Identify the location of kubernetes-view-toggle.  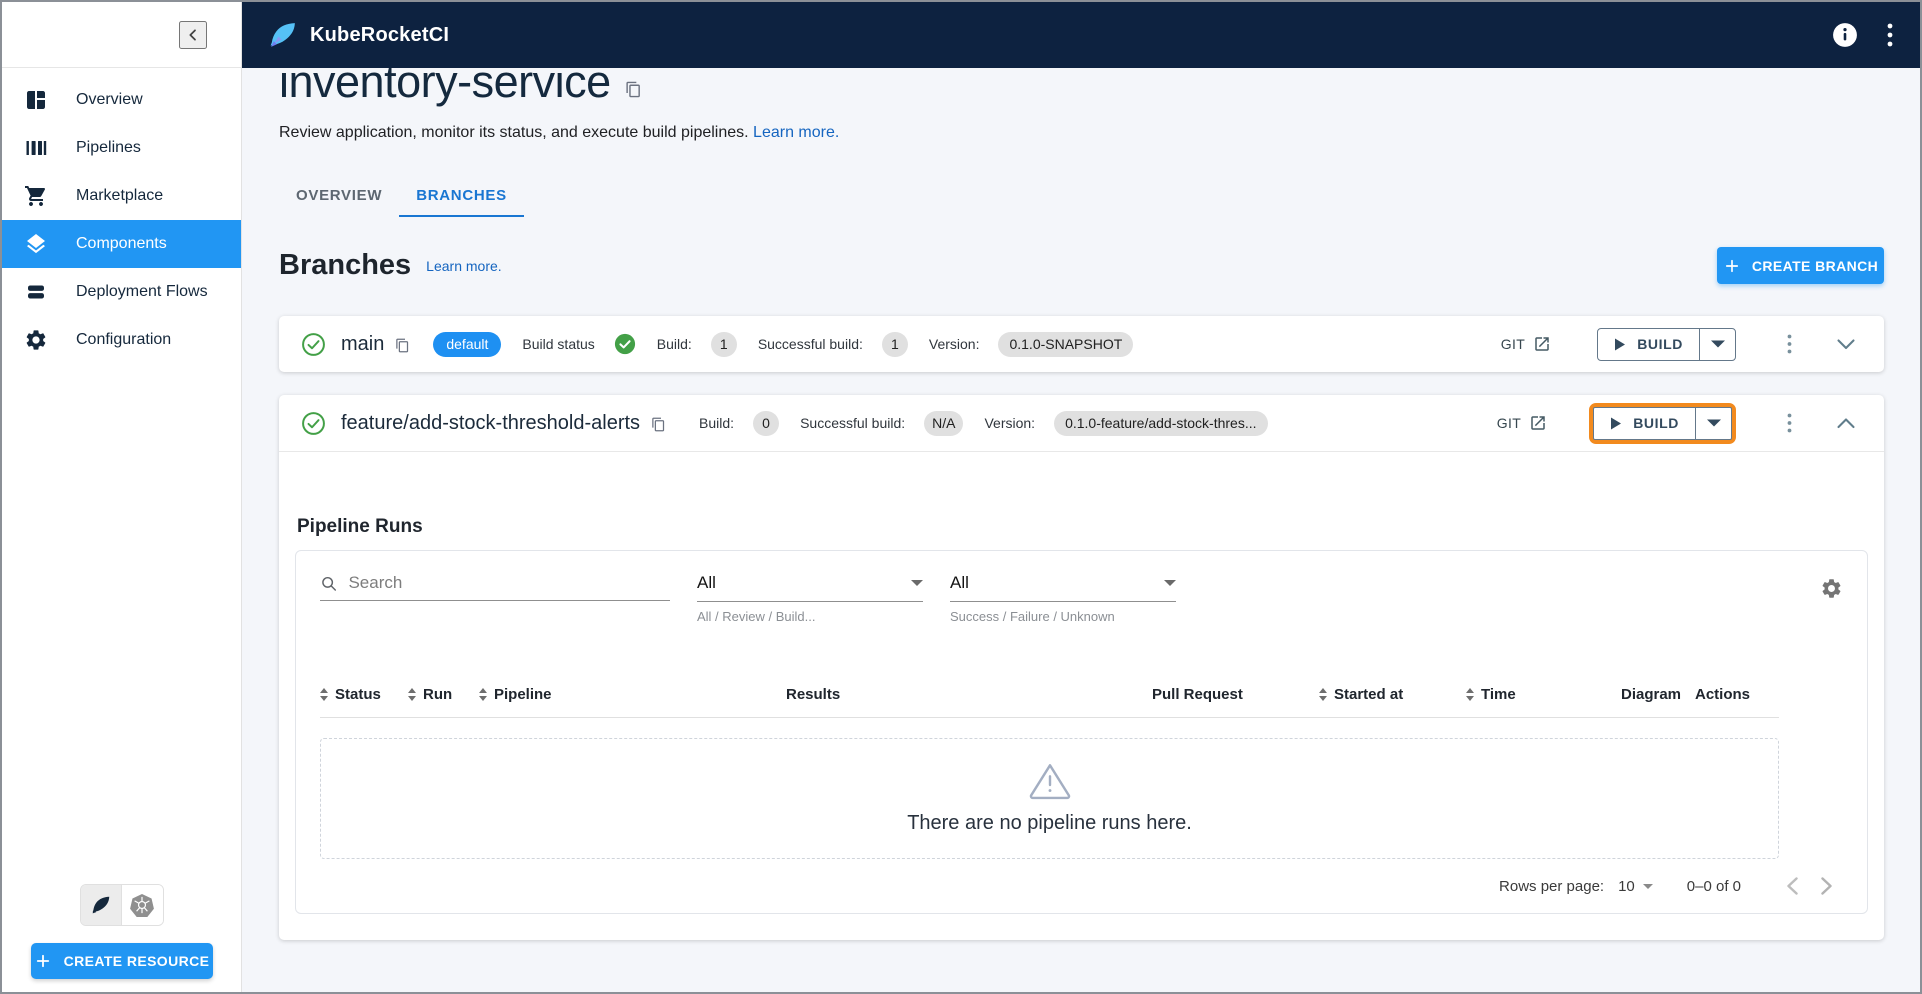
(142, 905).